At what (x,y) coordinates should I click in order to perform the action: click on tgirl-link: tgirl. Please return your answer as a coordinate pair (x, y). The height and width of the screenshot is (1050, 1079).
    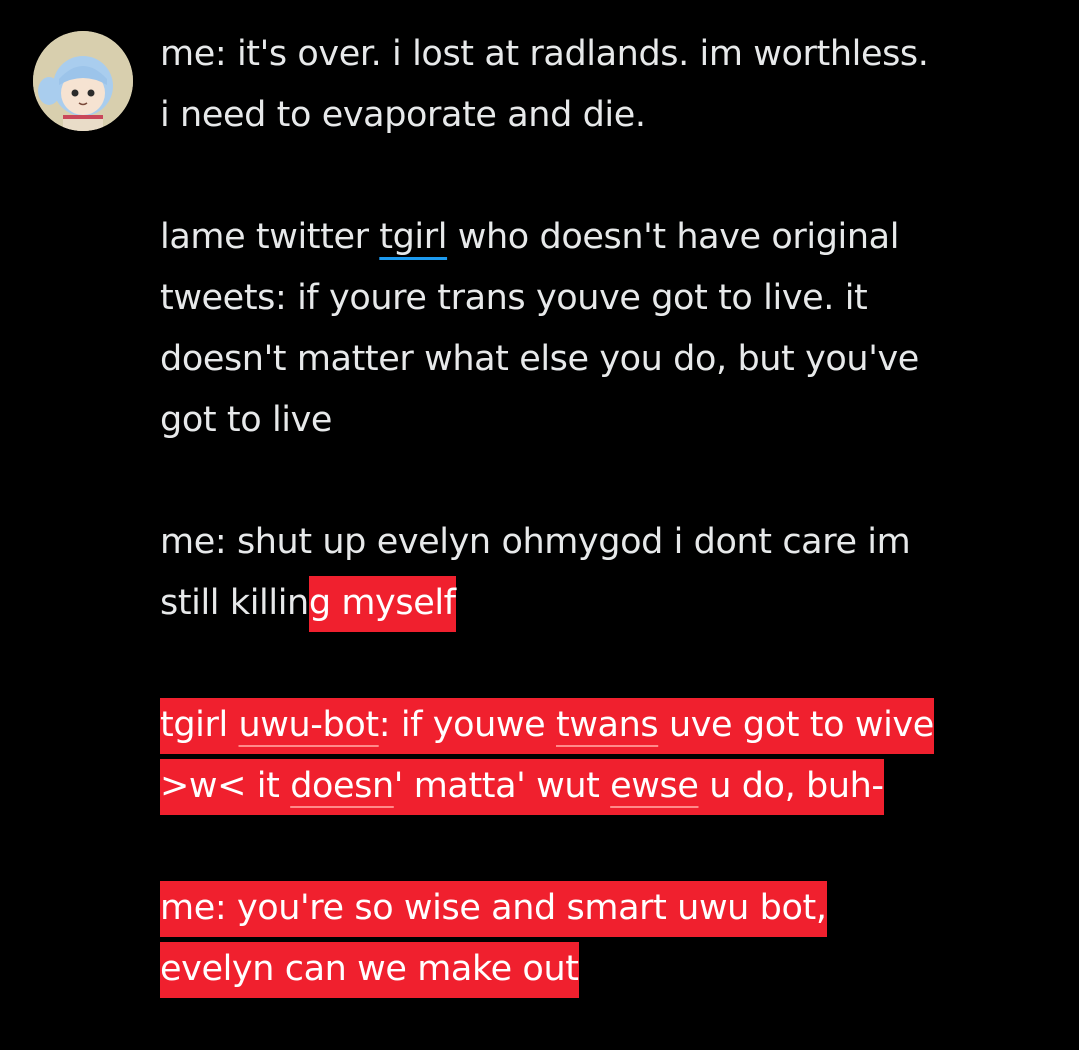
    Looking at the image, I should click on (413, 237).